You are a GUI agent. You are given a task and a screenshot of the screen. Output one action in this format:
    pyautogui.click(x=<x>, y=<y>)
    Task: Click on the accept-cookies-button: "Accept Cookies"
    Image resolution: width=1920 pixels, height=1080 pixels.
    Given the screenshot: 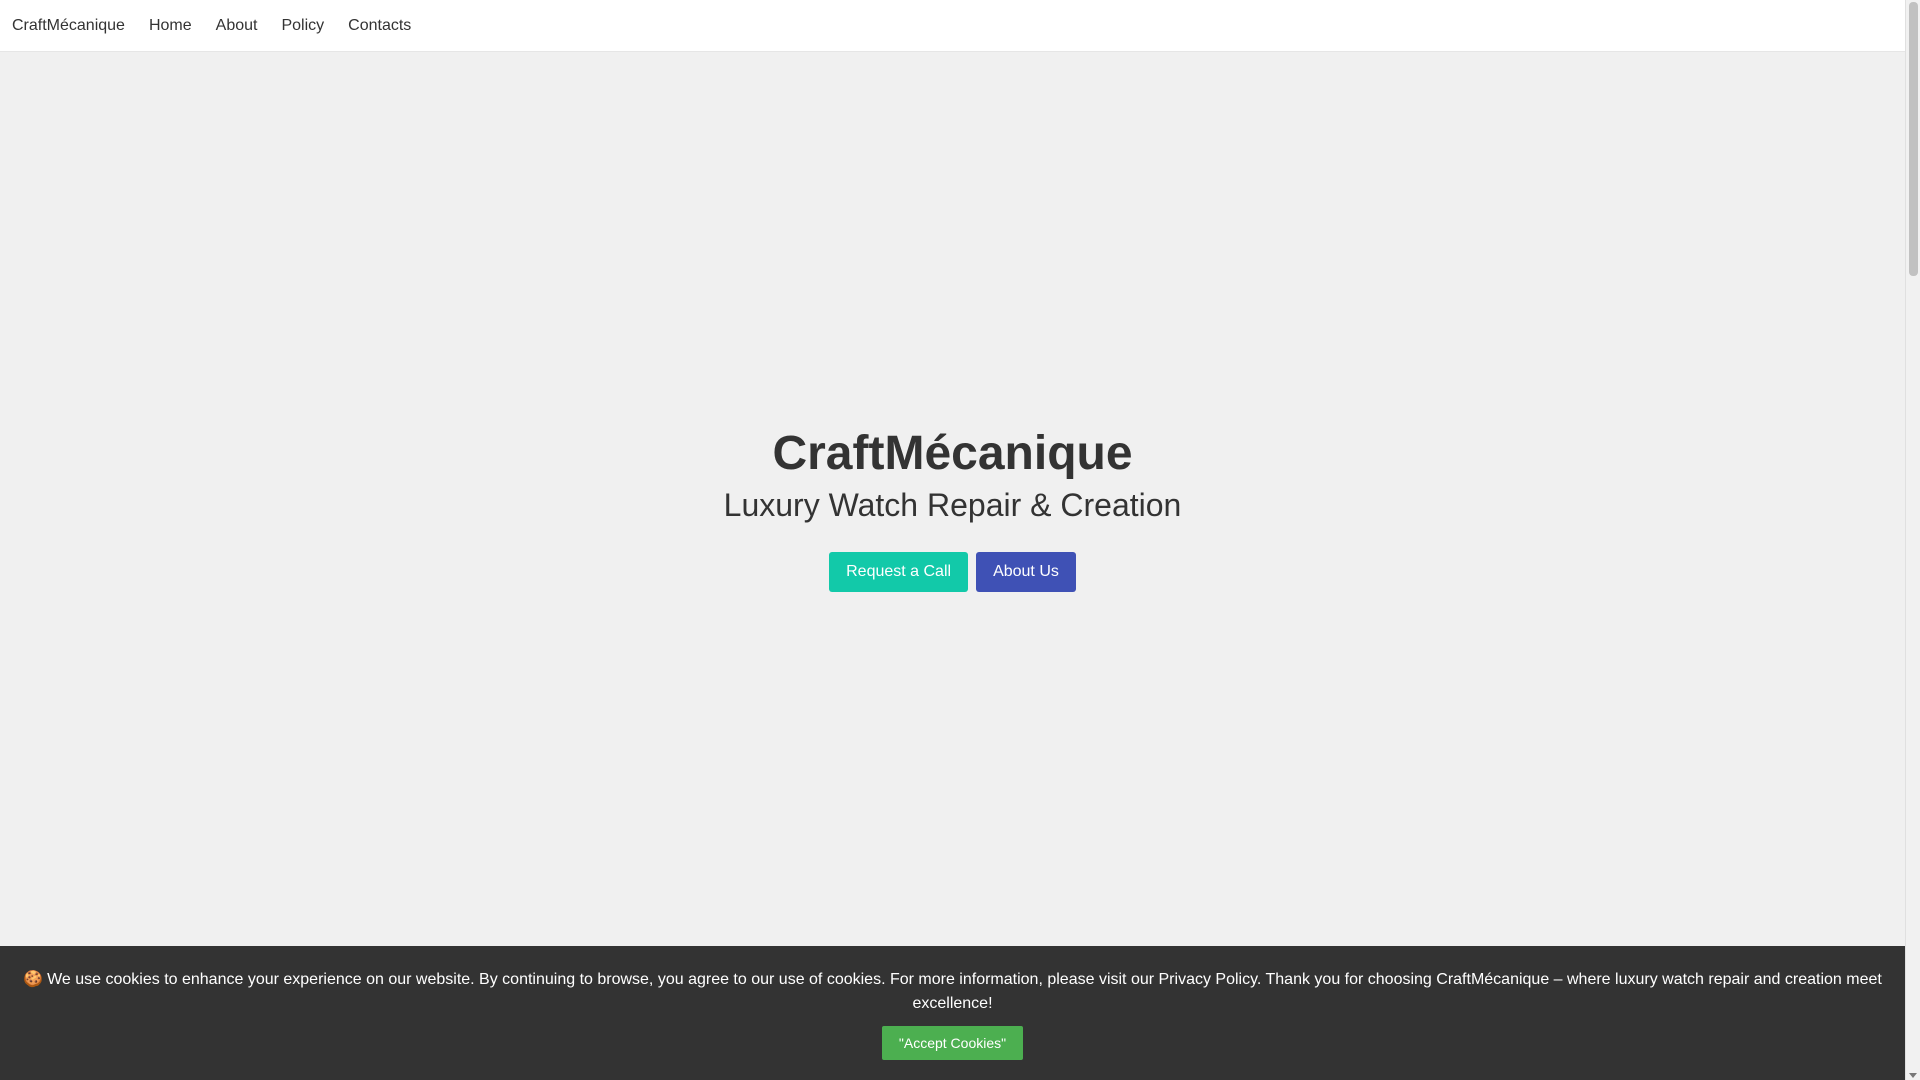 What is the action you would take?
    pyautogui.click(x=952, y=1043)
    